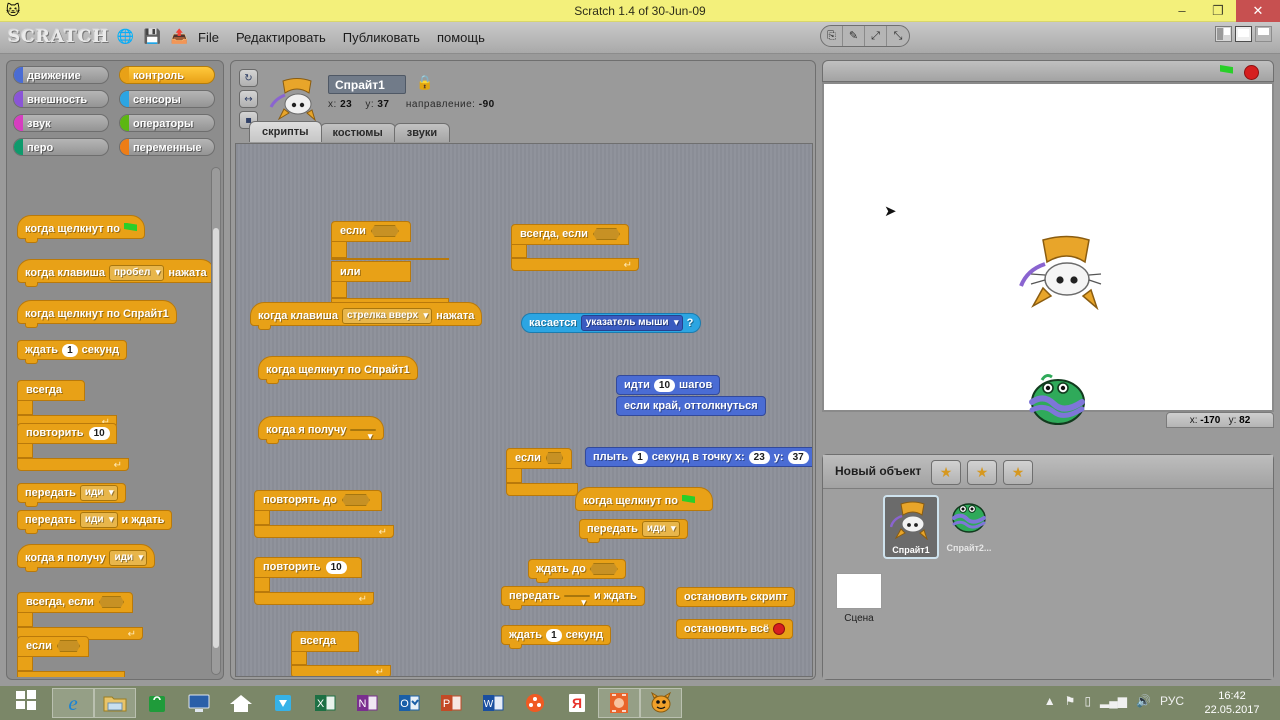 The image size is (1280, 720). What do you see at coordinates (898, 36) in the screenshot?
I see `shrink-icon: ⤡` at bounding box center [898, 36].